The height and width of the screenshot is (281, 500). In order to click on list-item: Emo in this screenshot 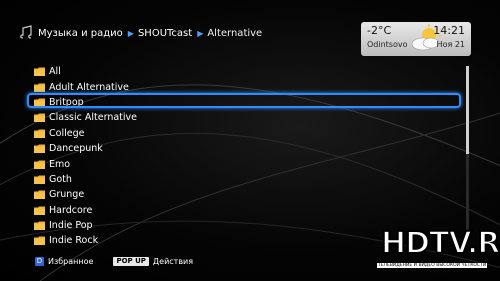, I will do `click(244, 163)`.